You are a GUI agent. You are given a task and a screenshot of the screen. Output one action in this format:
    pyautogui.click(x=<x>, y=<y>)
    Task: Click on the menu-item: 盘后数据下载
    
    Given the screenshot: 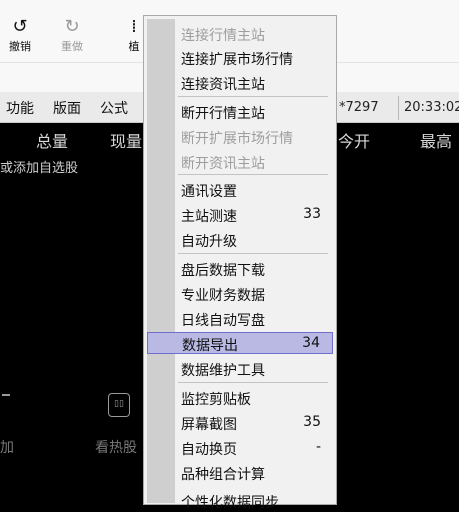 What is the action you would take?
    pyautogui.click(x=240, y=269)
    